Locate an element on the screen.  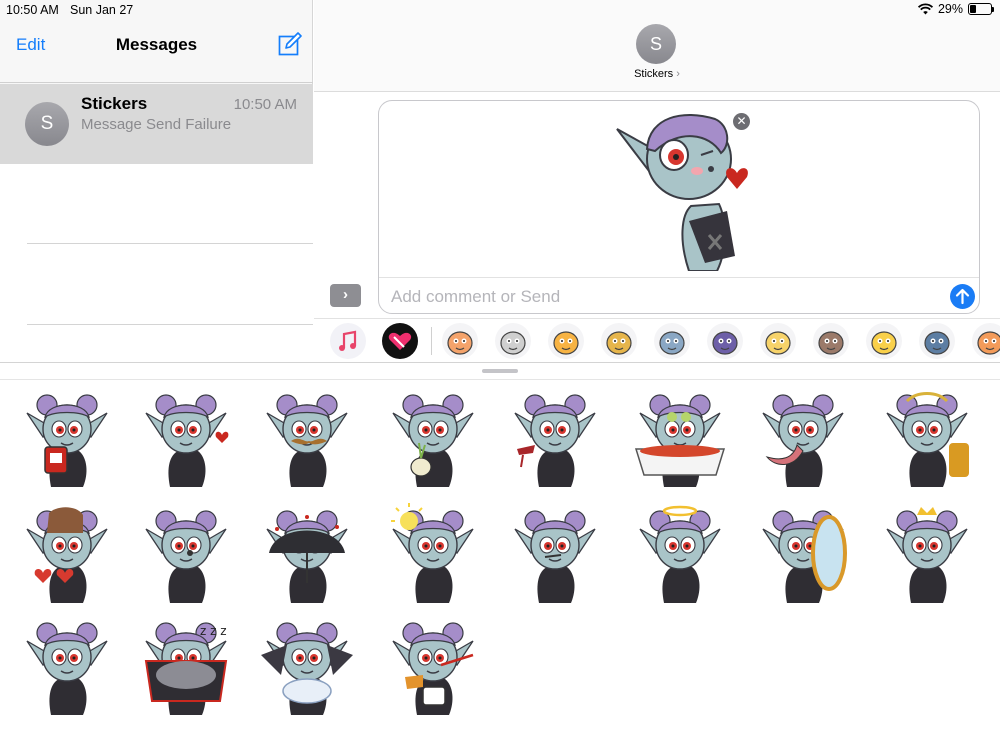
contact-name-label: Stickers › is located at coordinates (657, 74).